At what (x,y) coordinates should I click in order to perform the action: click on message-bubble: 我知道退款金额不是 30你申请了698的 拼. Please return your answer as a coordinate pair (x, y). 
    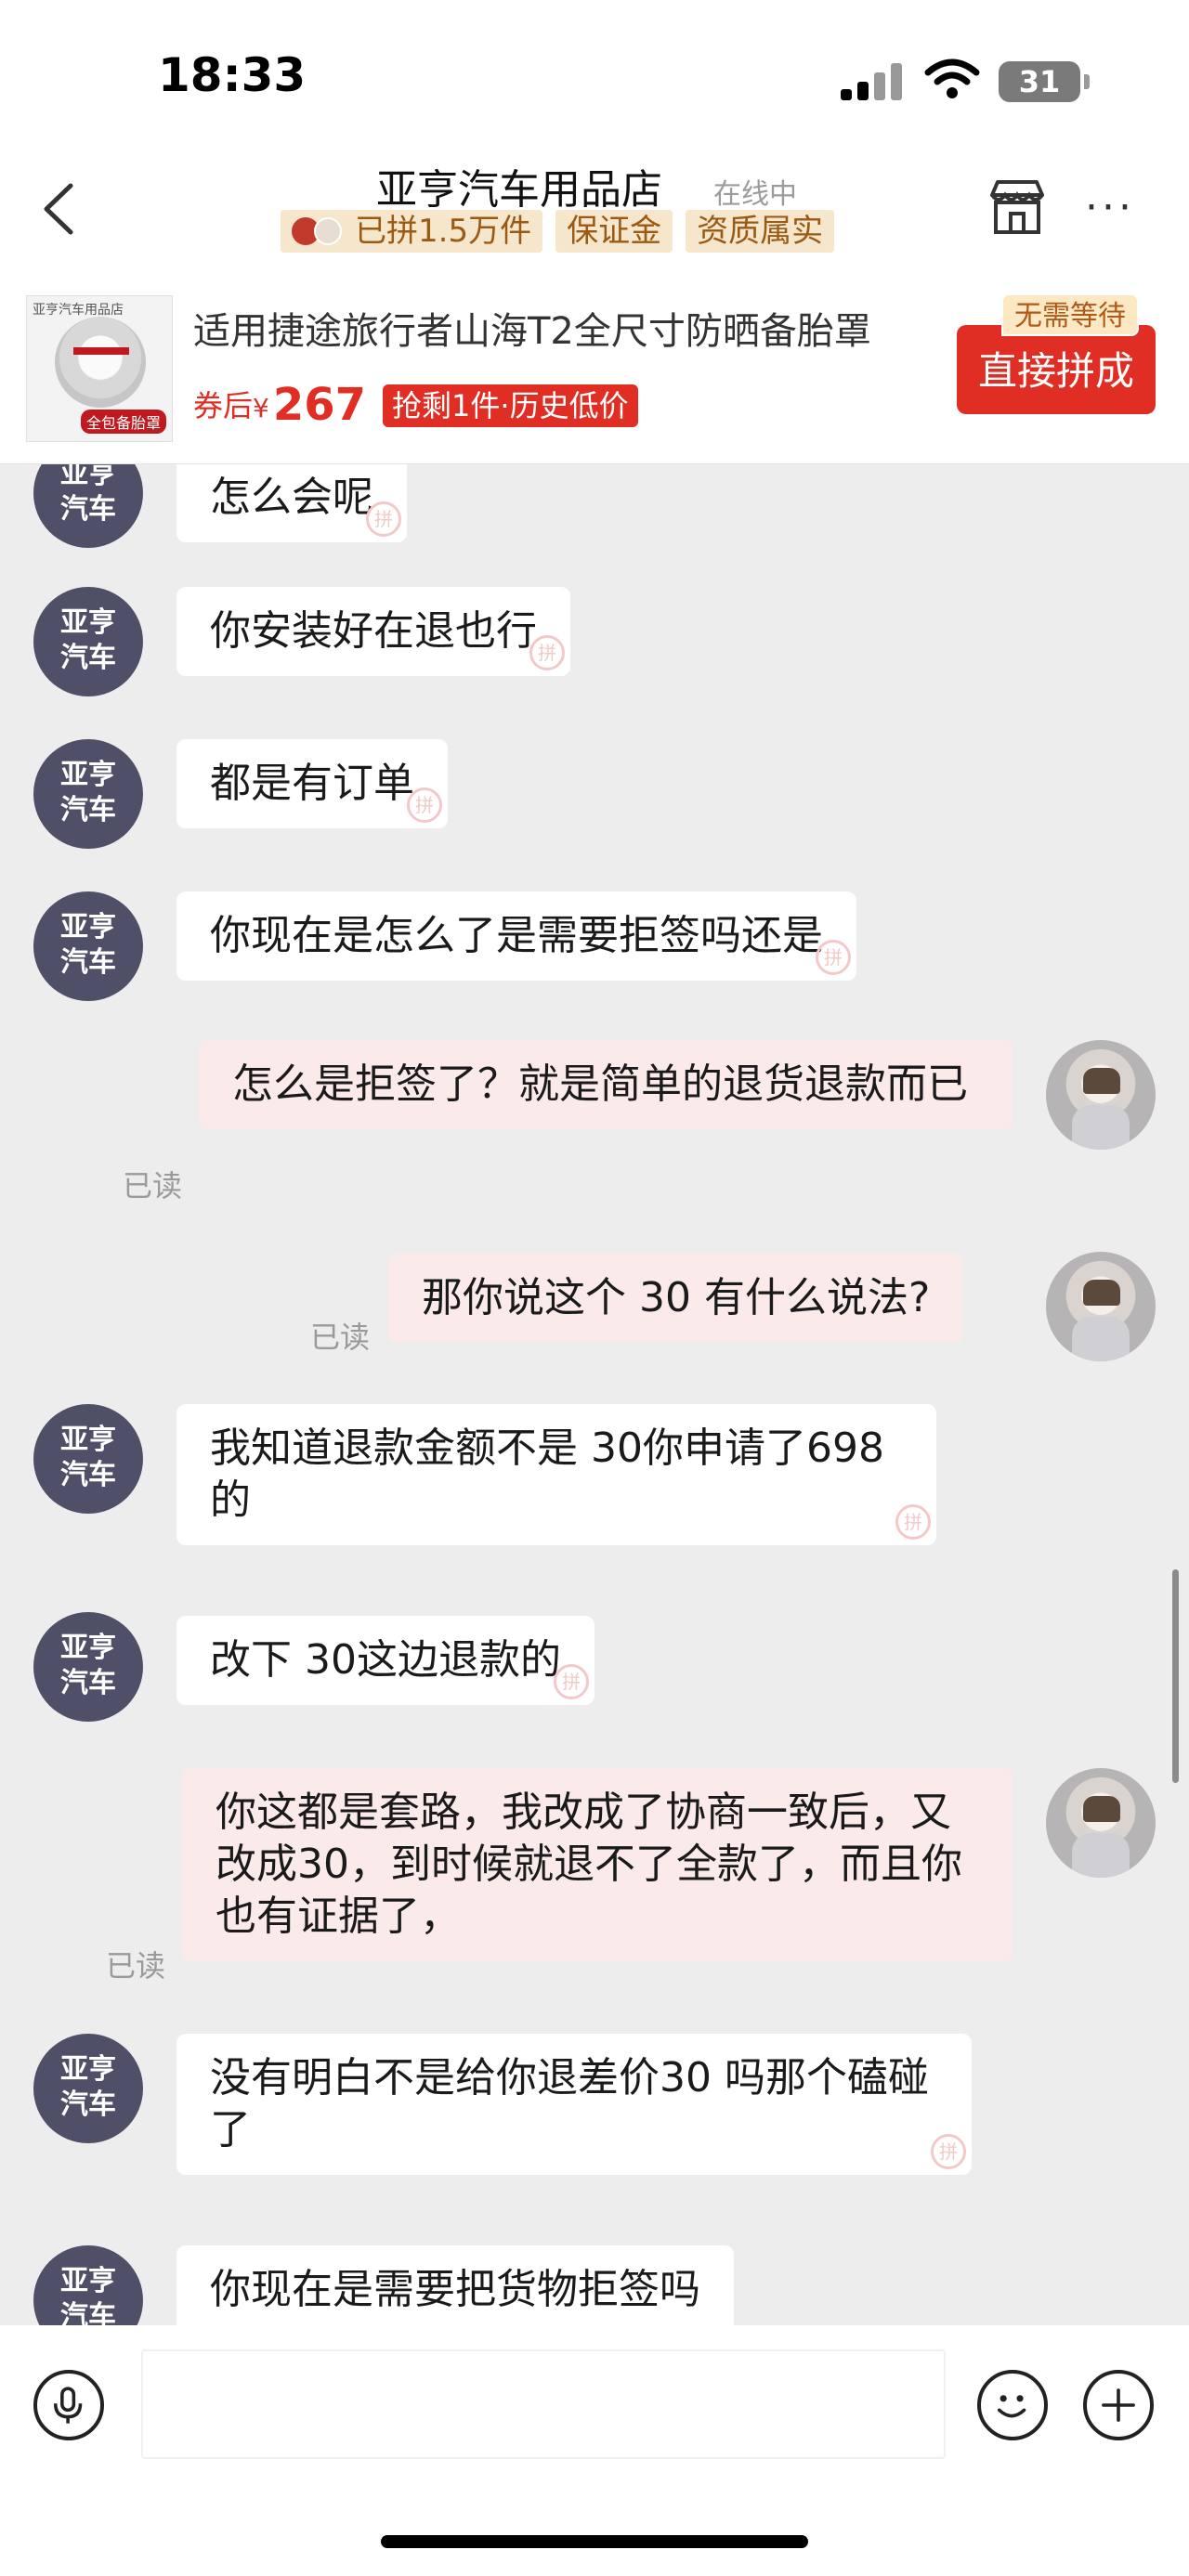
    Looking at the image, I should click on (556, 1474).